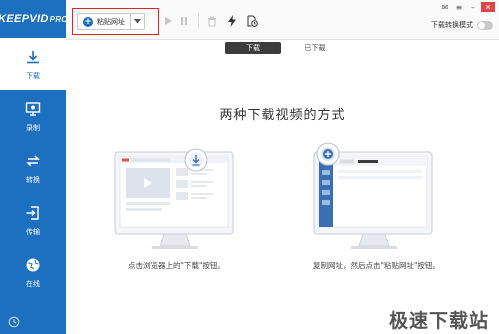 The height and width of the screenshot is (334, 499). I want to click on caption-paste-url: 复制网址，然后点击"粘贴网址"按钮。, so click(376, 265).